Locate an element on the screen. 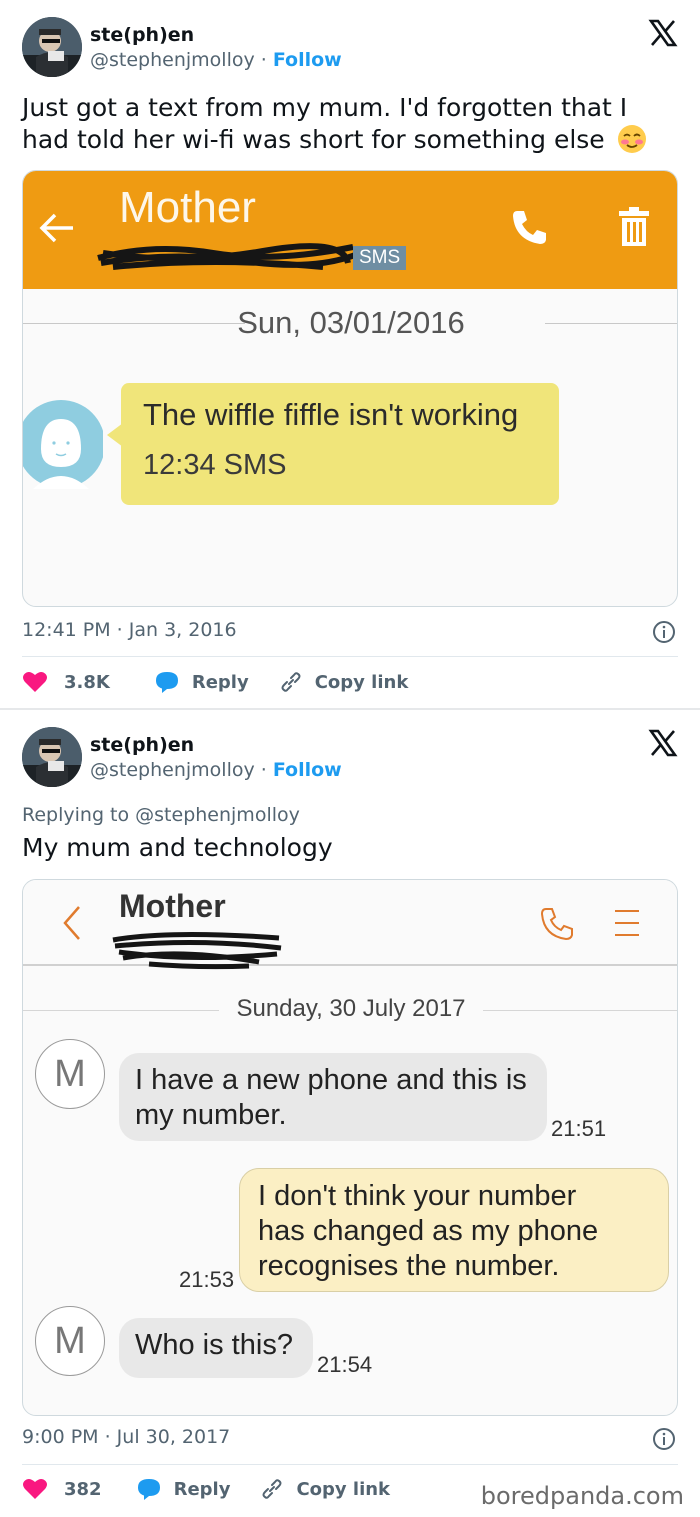  phone-outline-icon is located at coordinates (556, 924).